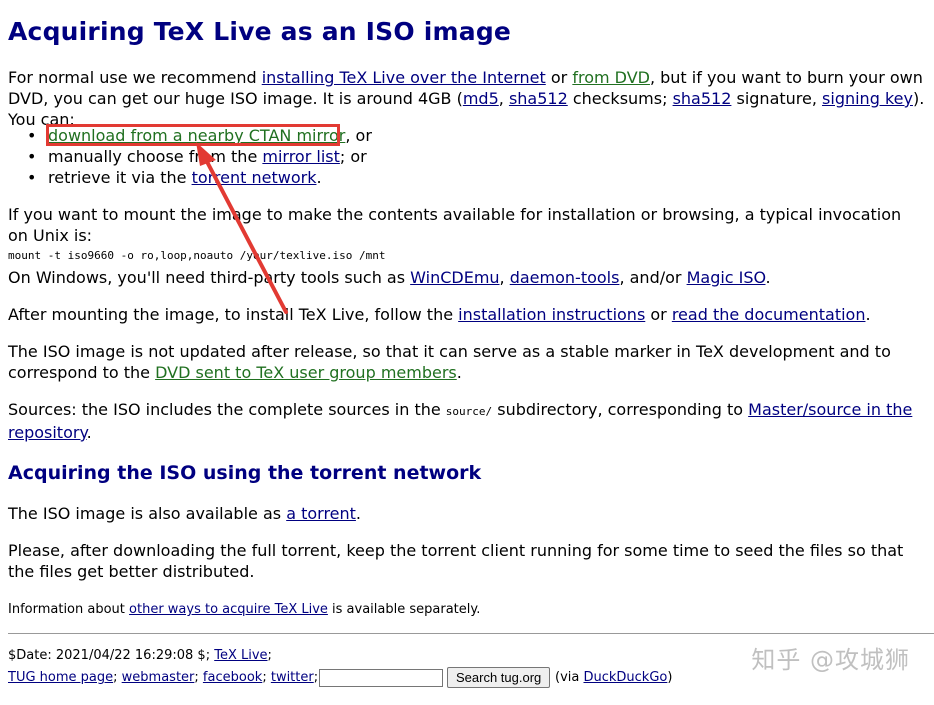 The image size is (934, 705). I want to click on watermark-text: 知乎 @攻城狮, so click(830, 660).